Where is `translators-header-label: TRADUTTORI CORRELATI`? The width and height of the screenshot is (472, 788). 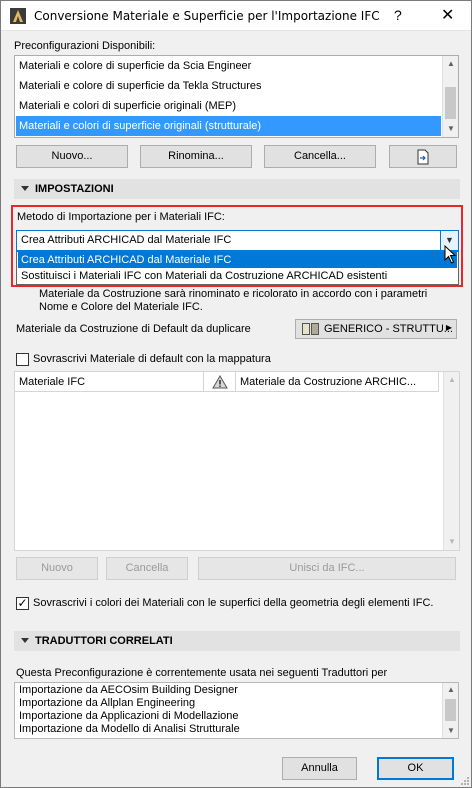
translators-header-label: TRADUTTORI CORRELATI is located at coordinates (104, 641).